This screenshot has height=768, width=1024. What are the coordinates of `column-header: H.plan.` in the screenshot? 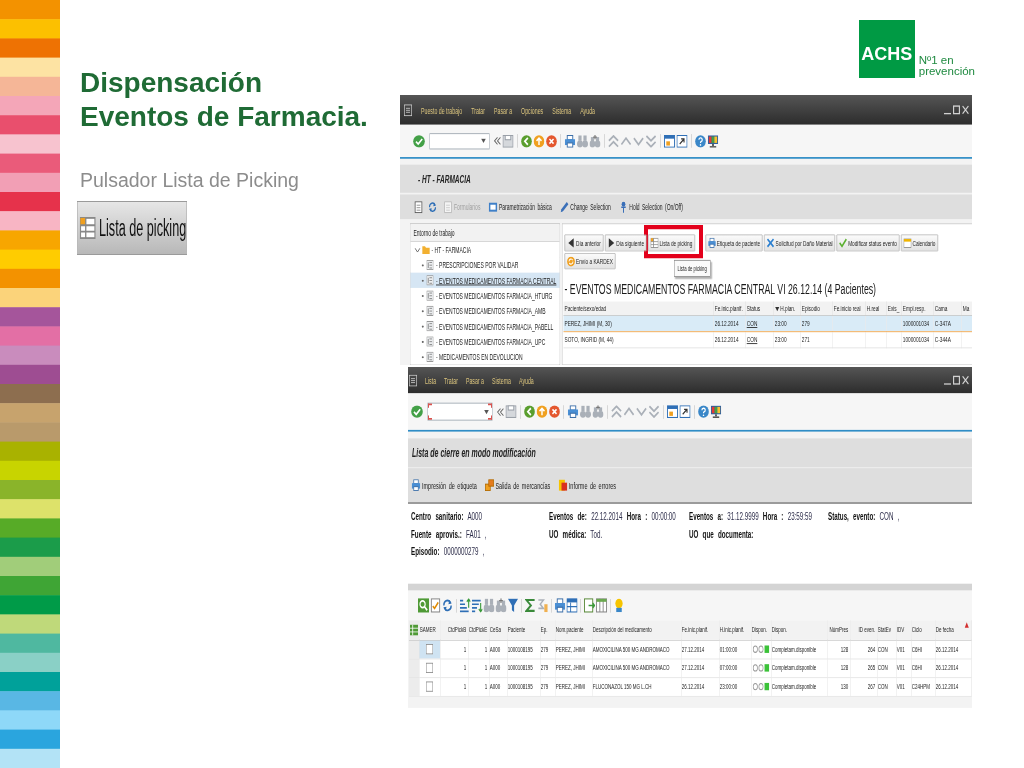 It's located at (787, 308).